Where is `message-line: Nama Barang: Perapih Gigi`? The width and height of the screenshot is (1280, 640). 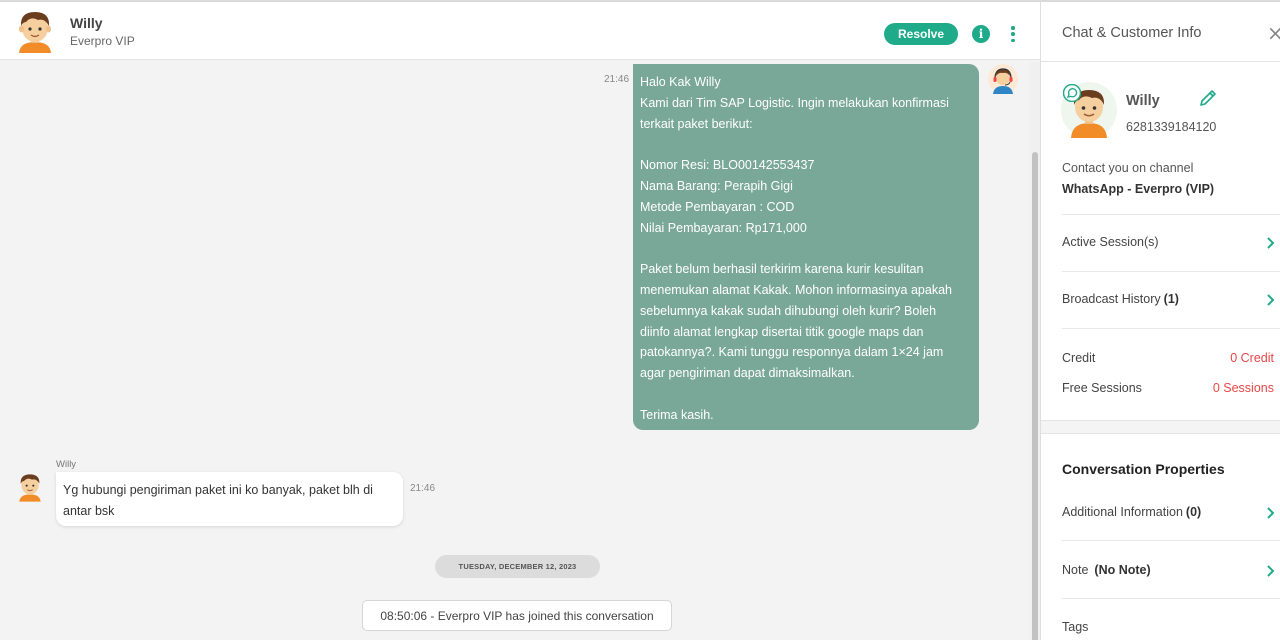
message-line: Nama Barang: Perapih Gigi is located at coordinates (716, 185).